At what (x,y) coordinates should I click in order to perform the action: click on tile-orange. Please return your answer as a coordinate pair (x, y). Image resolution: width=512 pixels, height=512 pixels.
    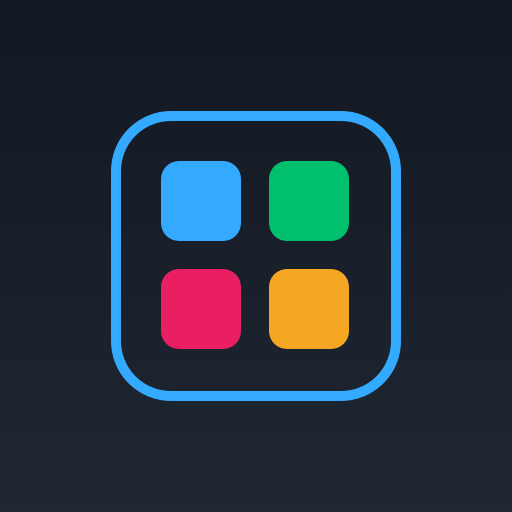
    Looking at the image, I should click on (309, 309).